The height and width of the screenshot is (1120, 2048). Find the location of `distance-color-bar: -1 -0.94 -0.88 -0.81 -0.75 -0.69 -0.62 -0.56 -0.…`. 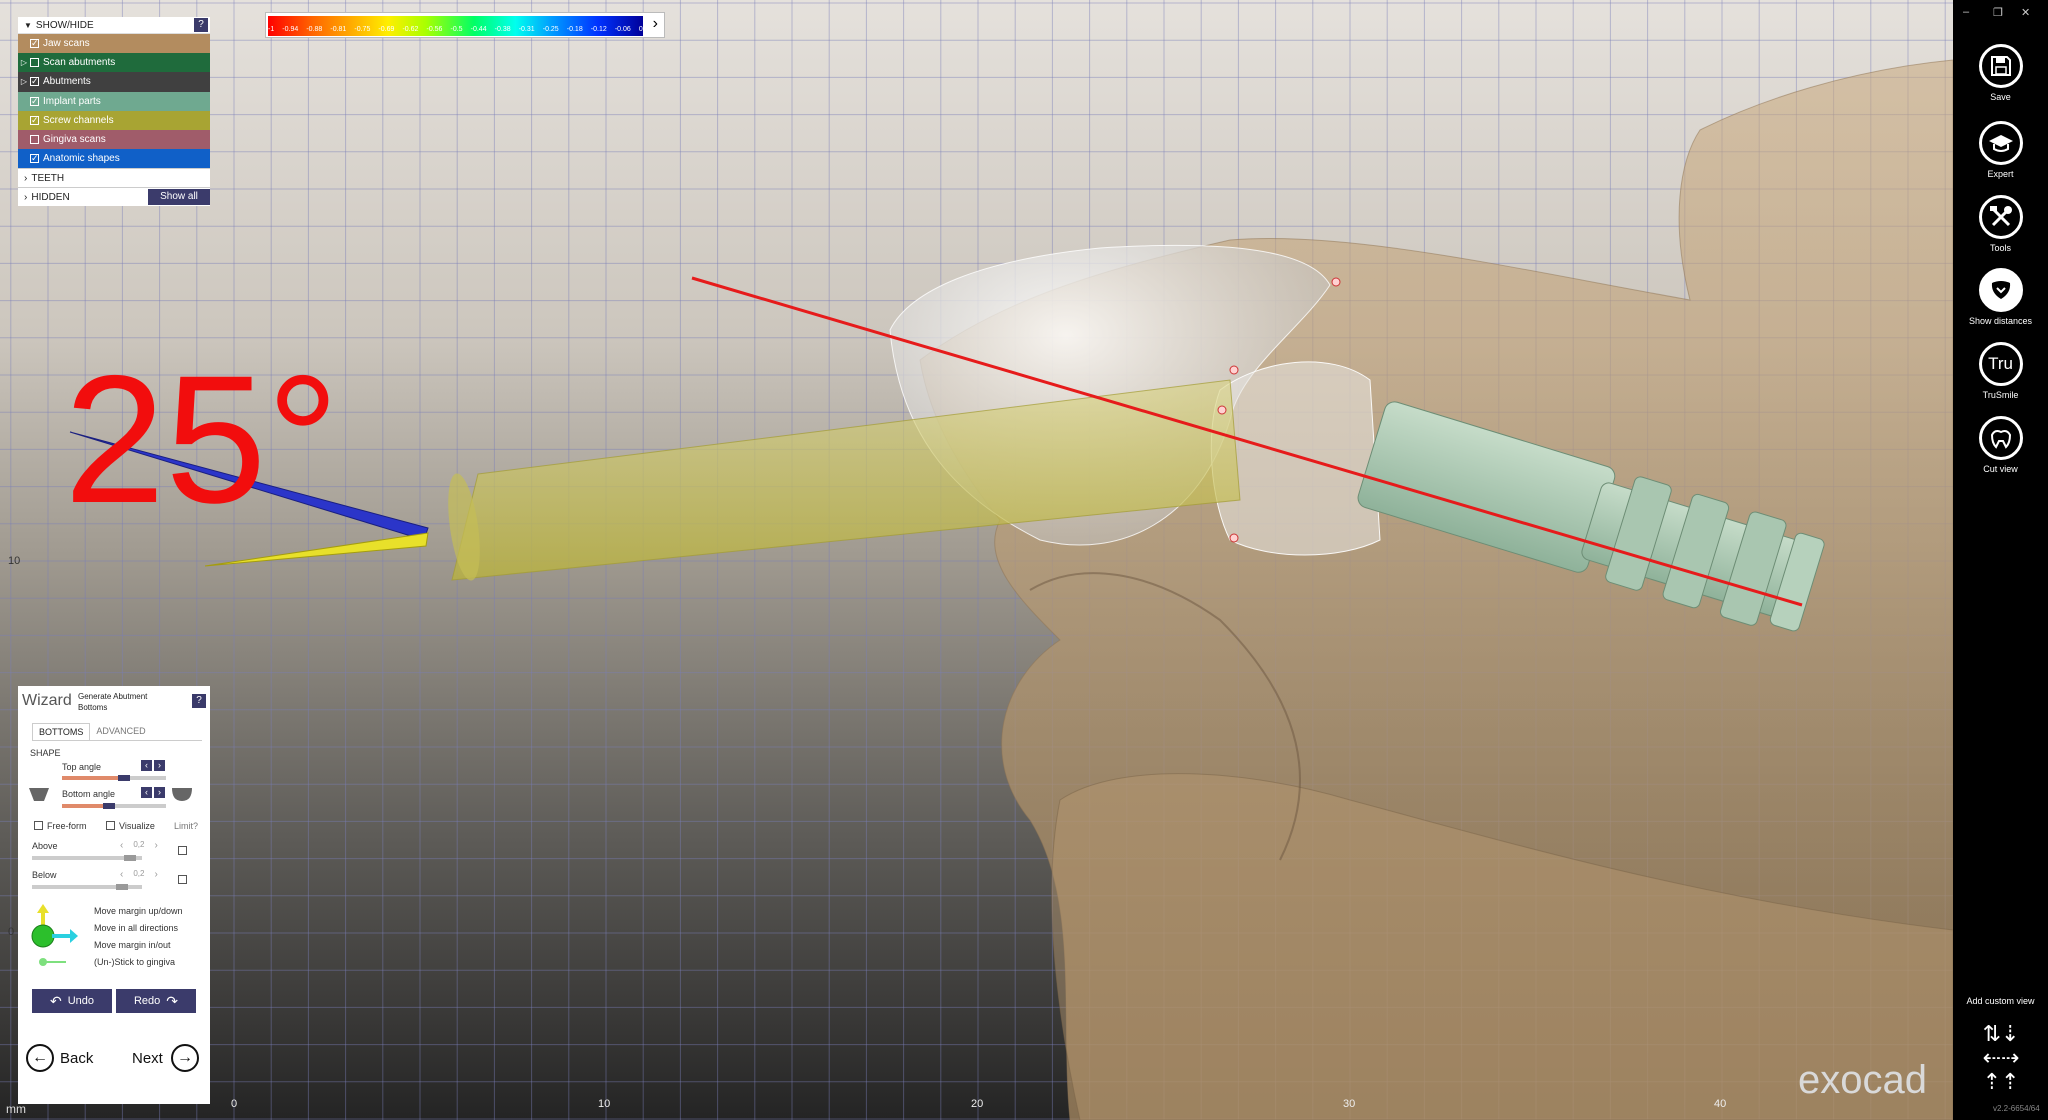

distance-color-bar: -1 -0.94 -0.88 -0.81 -0.75 -0.69 -0.62 -0.56 -0.… is located at coordinates (465, 25).